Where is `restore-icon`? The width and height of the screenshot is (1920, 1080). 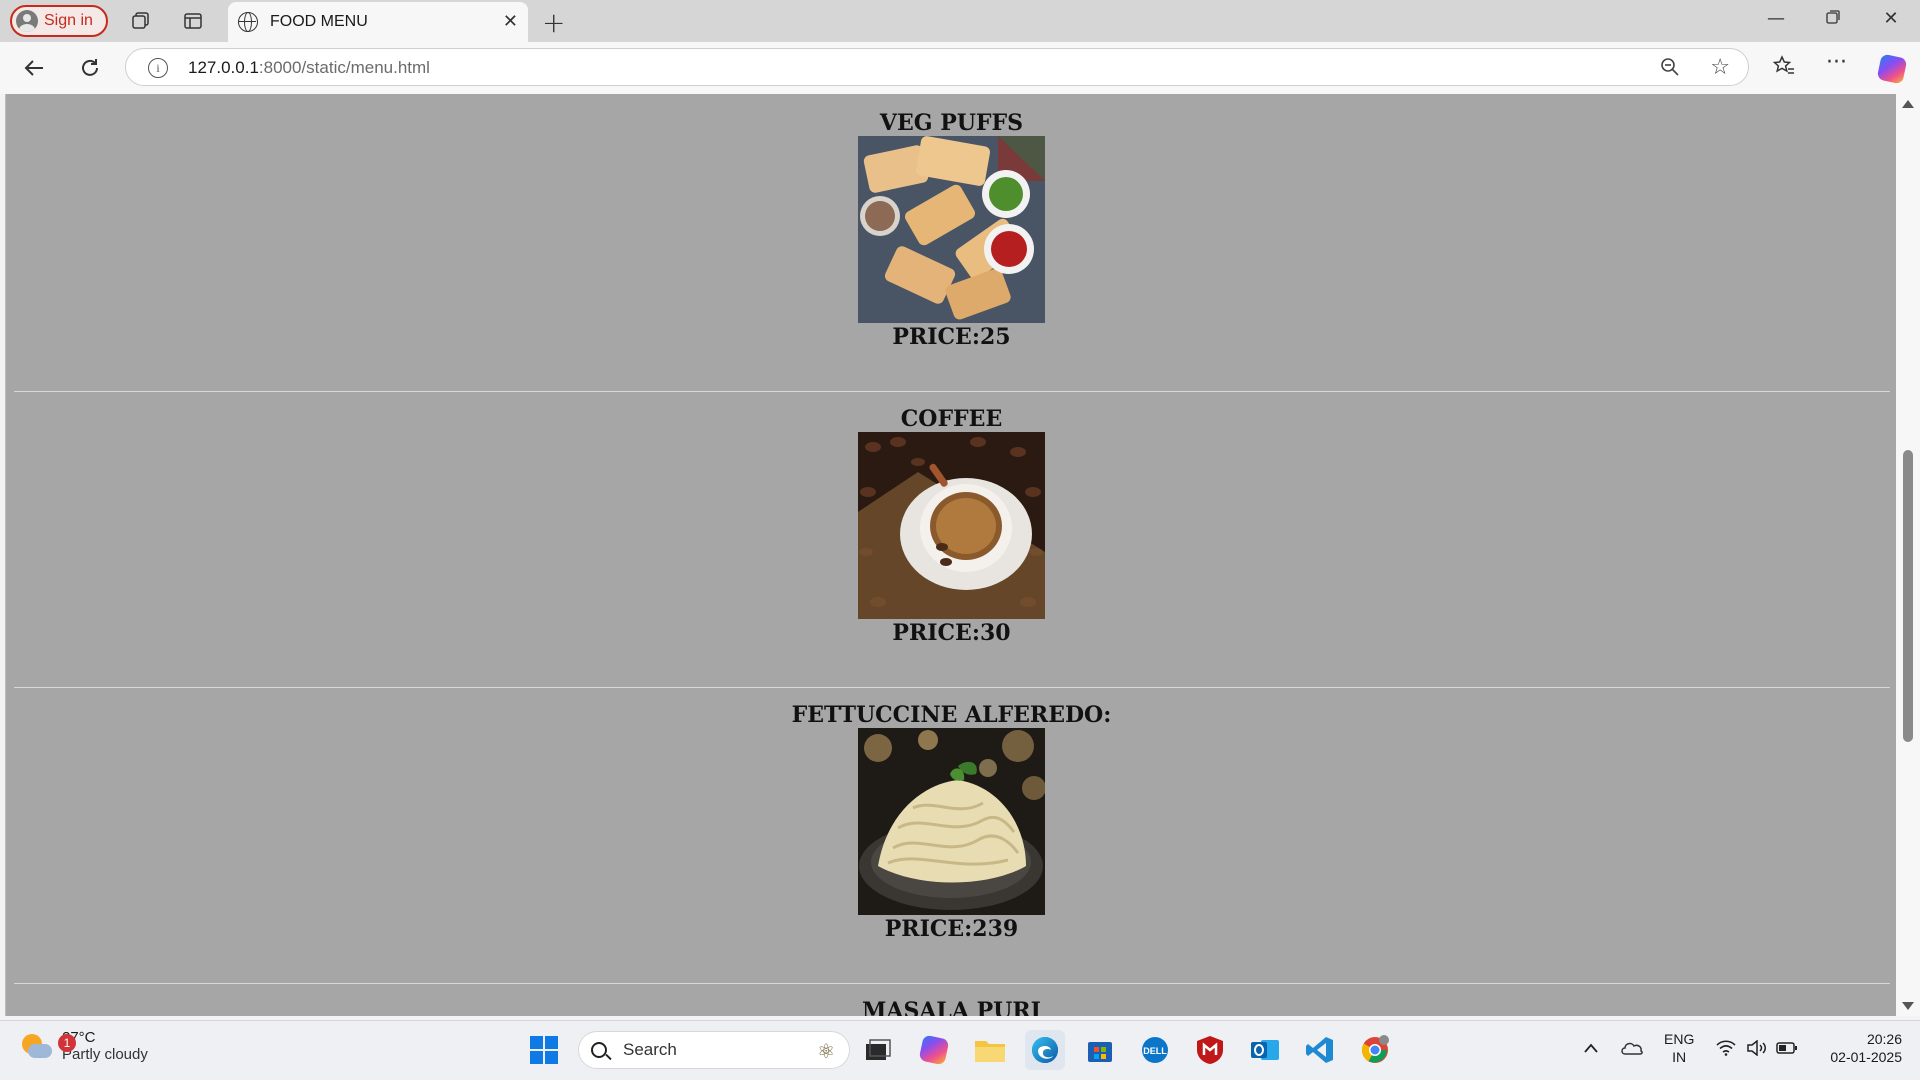 restore-icon is located at coordinates (1833, 18).